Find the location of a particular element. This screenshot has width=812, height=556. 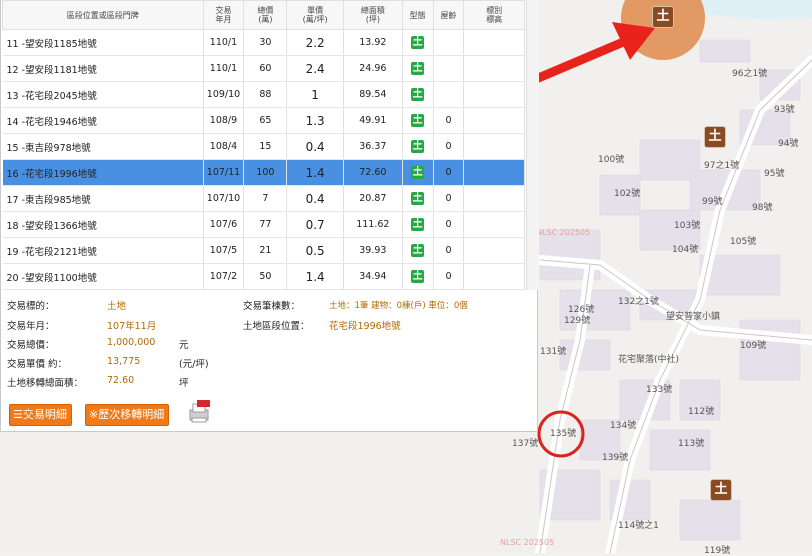

table-row: 16 -花宅段1996地號 107/11 100 1.4 72.60 土 0 is located at coordinates (263, 172).